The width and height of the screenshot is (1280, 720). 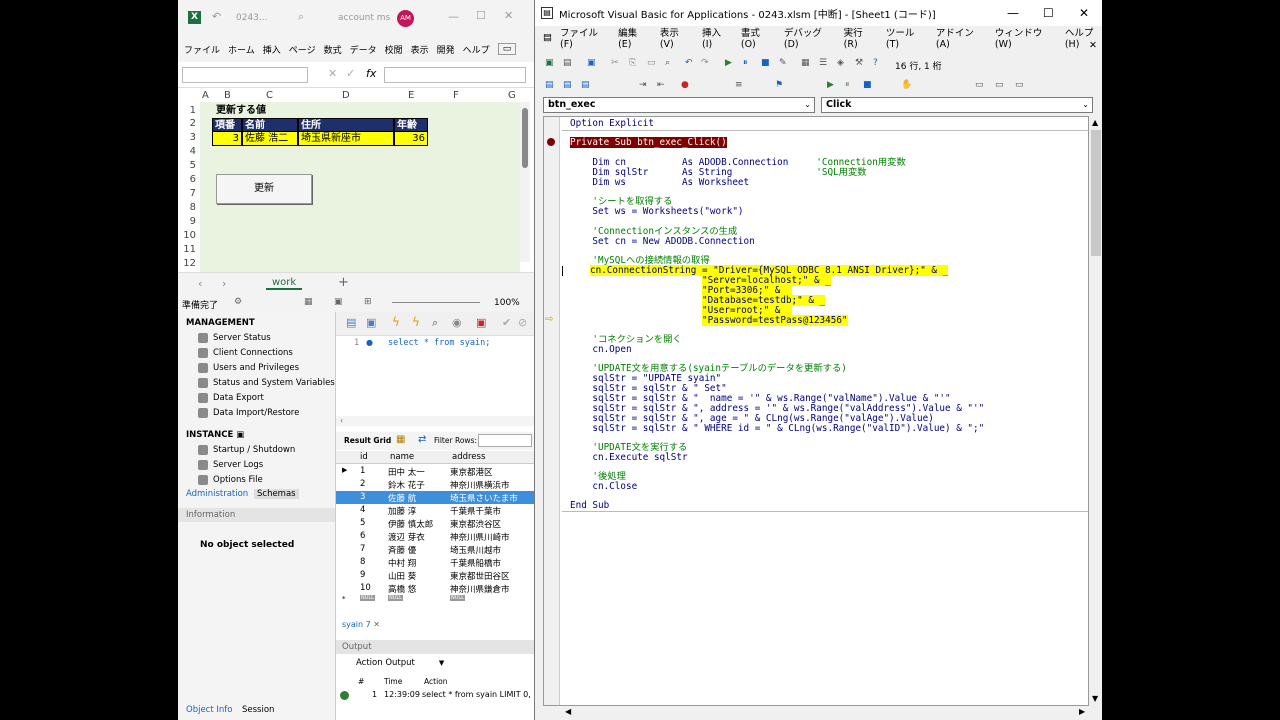 I want to click on tab-review: 校閲, so click(x=394, y=49).